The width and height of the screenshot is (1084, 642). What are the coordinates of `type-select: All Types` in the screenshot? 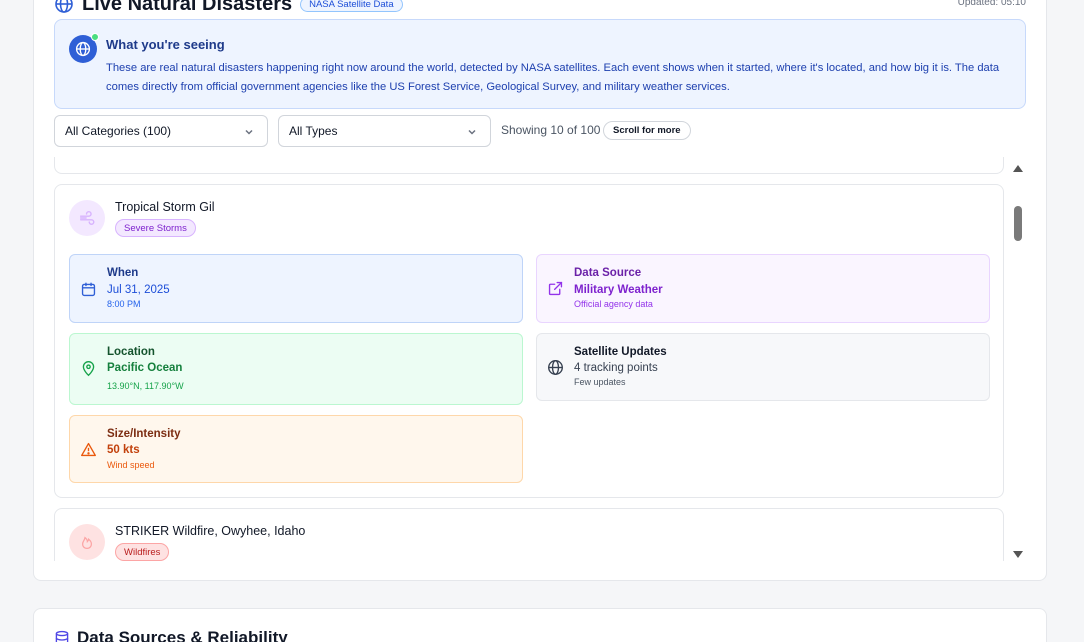 It's located at (384, 131).